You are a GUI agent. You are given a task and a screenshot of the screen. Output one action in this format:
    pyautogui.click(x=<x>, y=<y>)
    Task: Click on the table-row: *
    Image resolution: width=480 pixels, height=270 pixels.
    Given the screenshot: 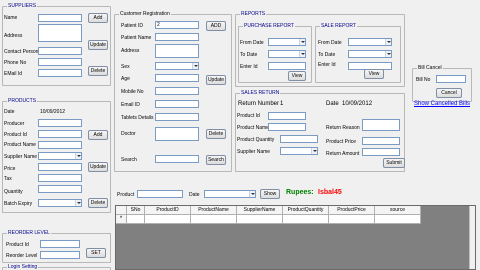 What is the action you would take?
    pyautogui.click(x=268, y=219)
    